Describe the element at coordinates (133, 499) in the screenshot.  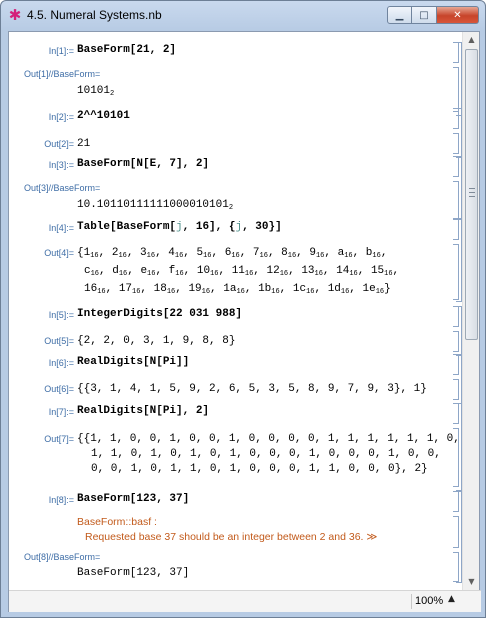
I see `input-code: BaseForm[123, 37]` at that location.